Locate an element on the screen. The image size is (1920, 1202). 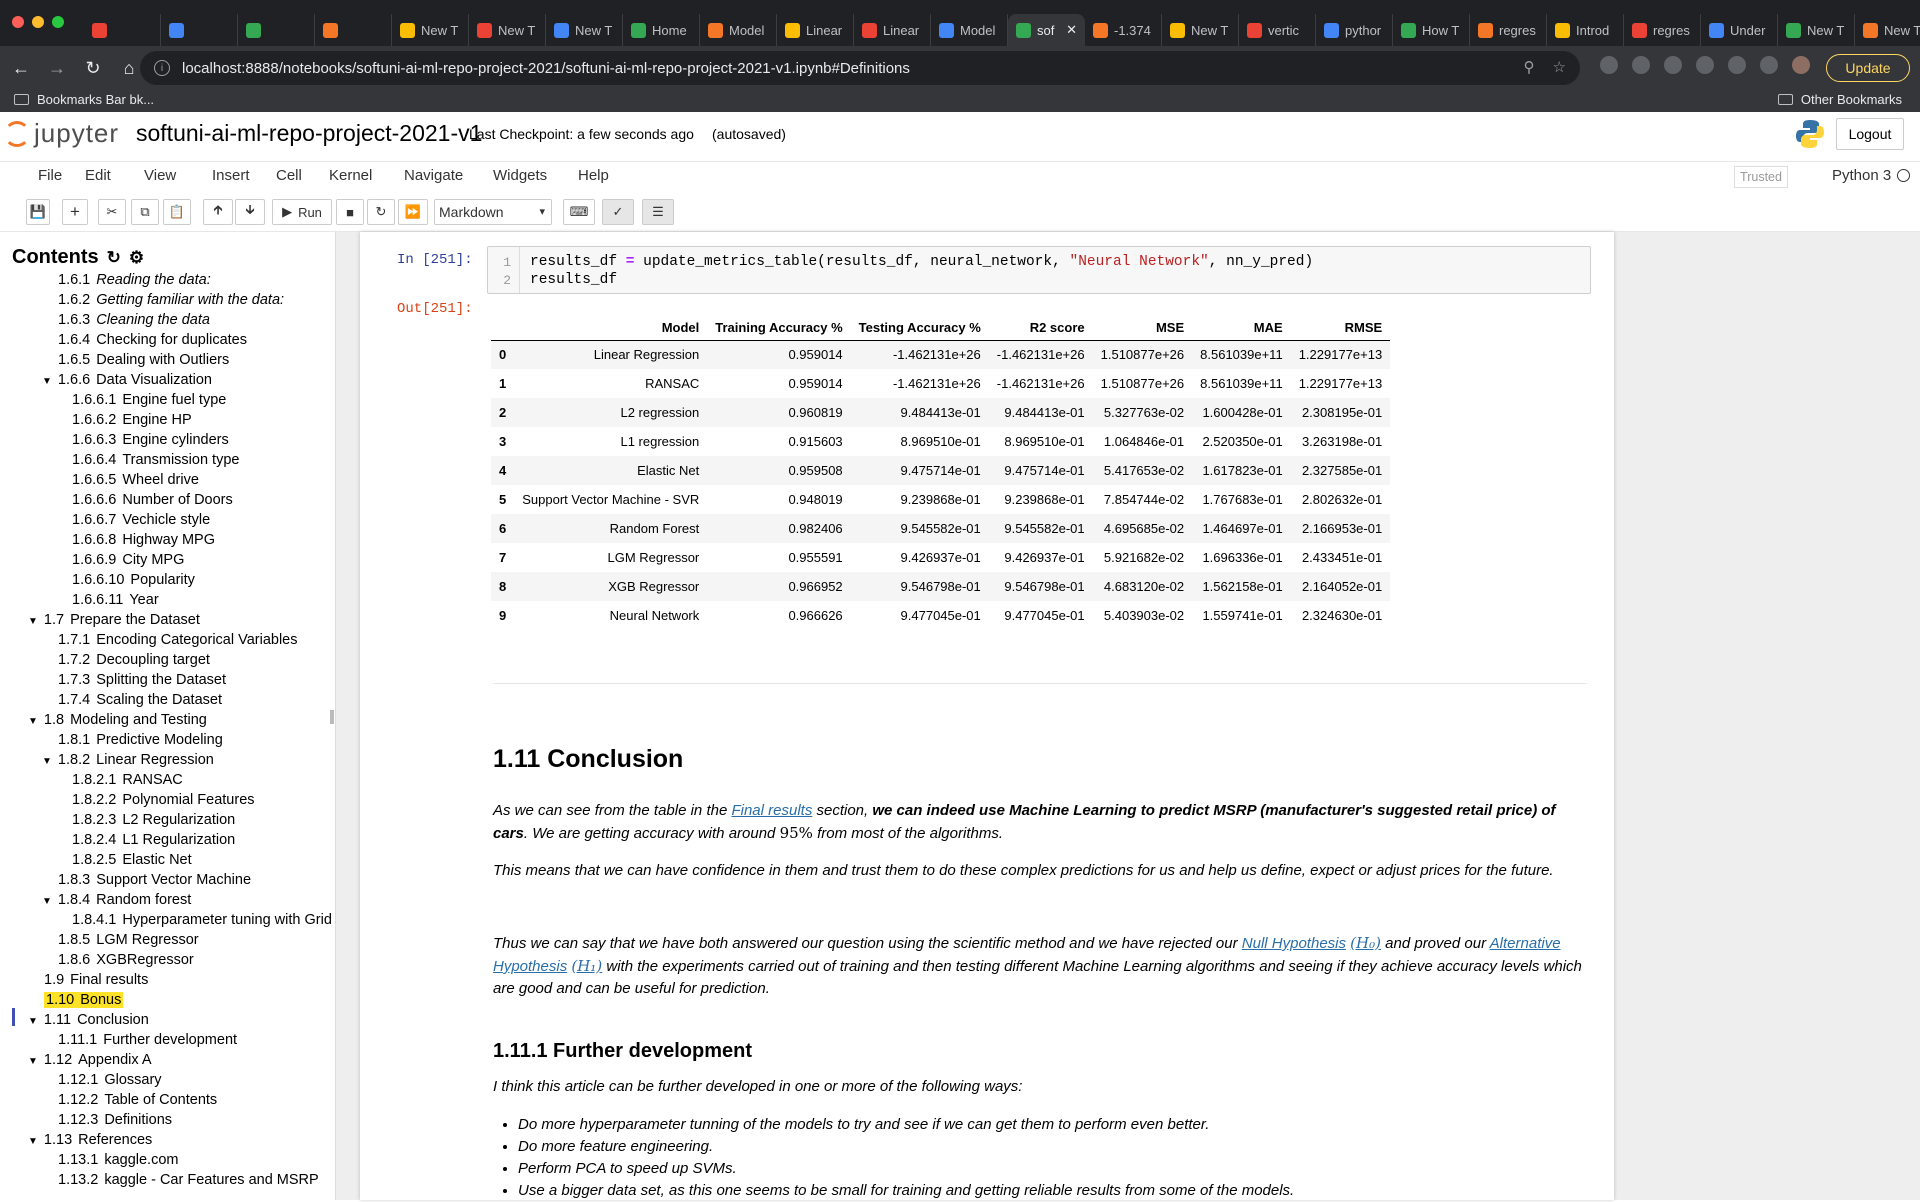
toc-item-1-6-6-9: 1.6.6.9 City MPG is located at coordinates (128, 560).